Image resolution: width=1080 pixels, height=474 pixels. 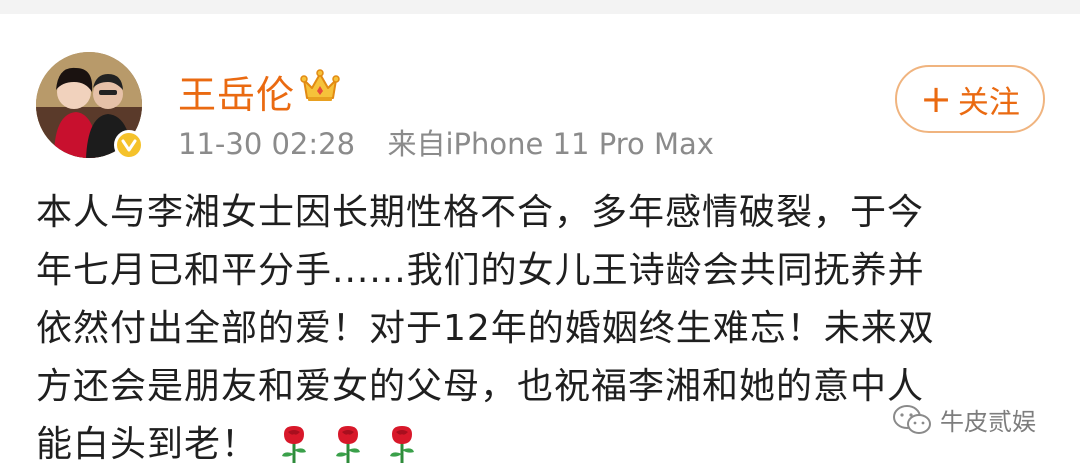 I want to click on avatar, so click(x=90, y=106).